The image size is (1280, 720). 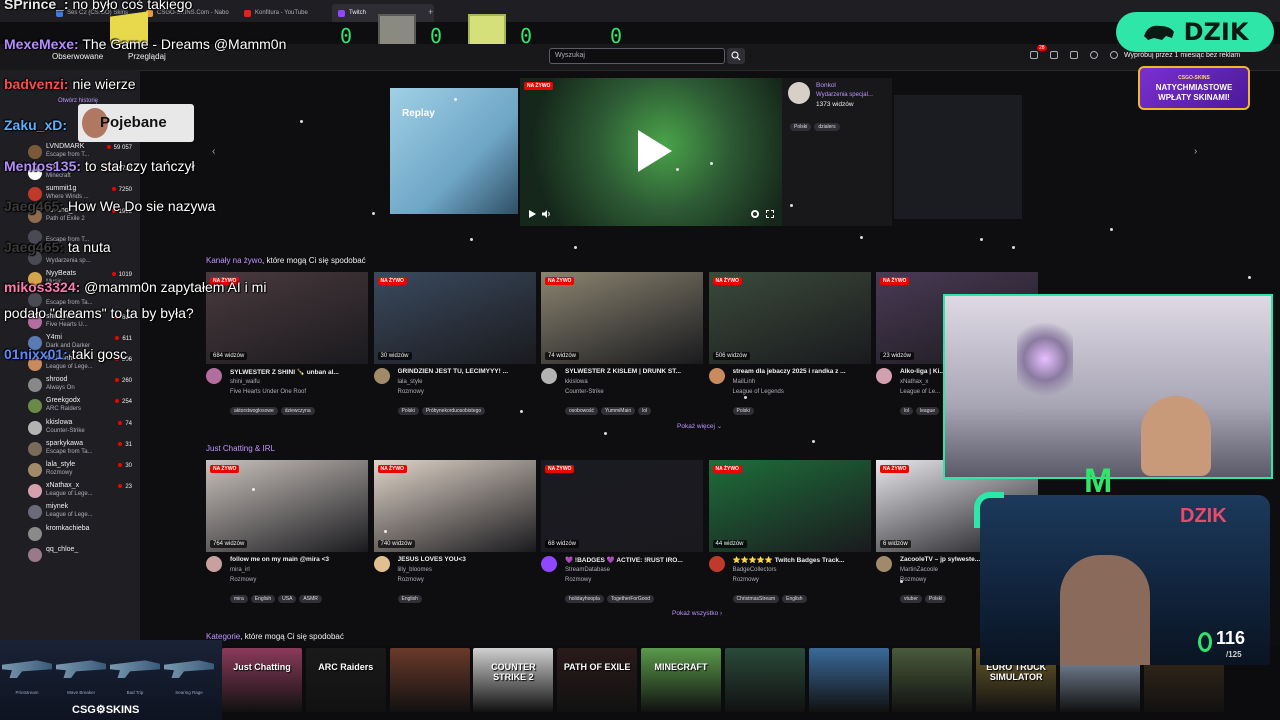 I want to click on stream-thumbnail: NA ŻYWO 68 widzów, so click(x=622, y=506).